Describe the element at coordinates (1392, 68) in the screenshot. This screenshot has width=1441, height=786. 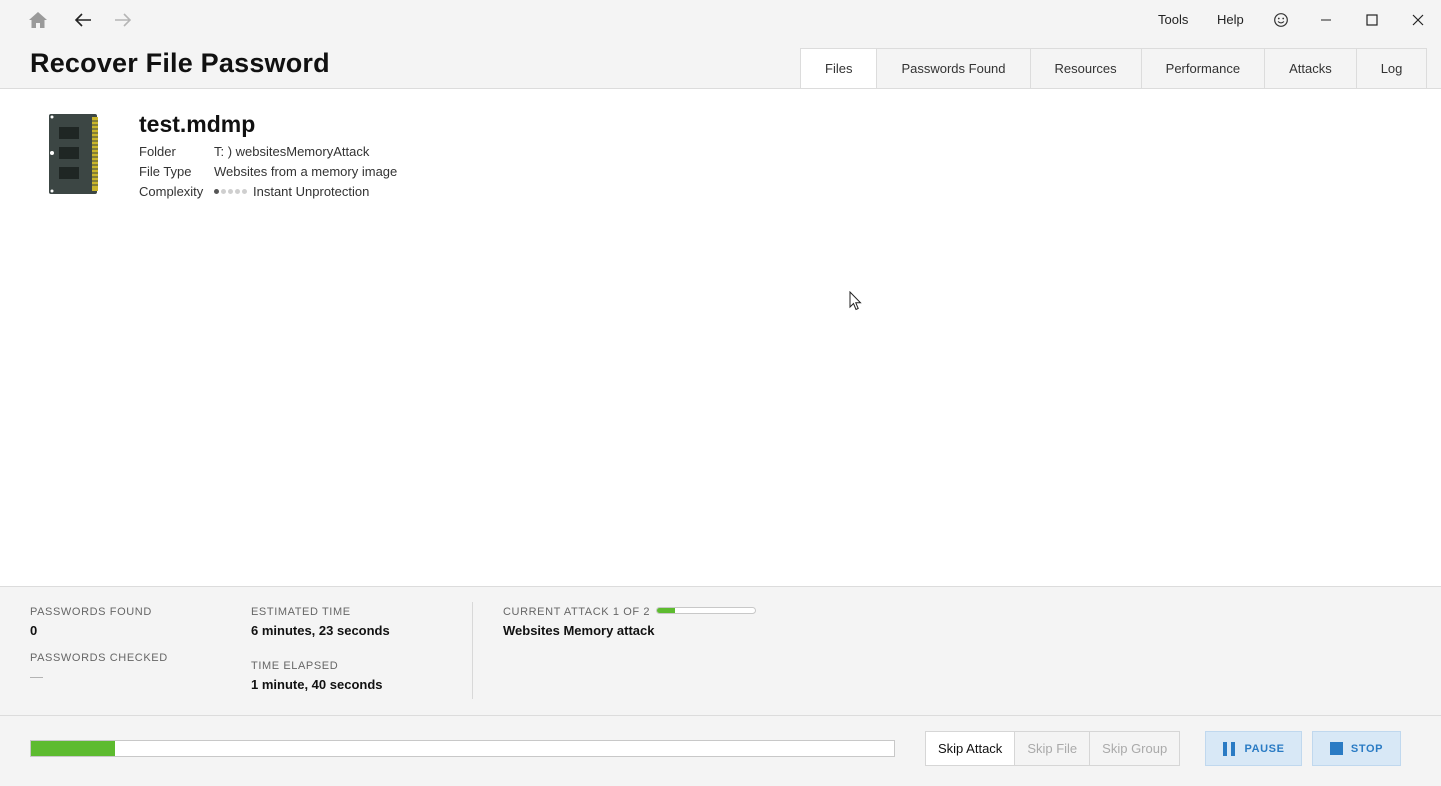
I see `tab-log: Log` at that location.